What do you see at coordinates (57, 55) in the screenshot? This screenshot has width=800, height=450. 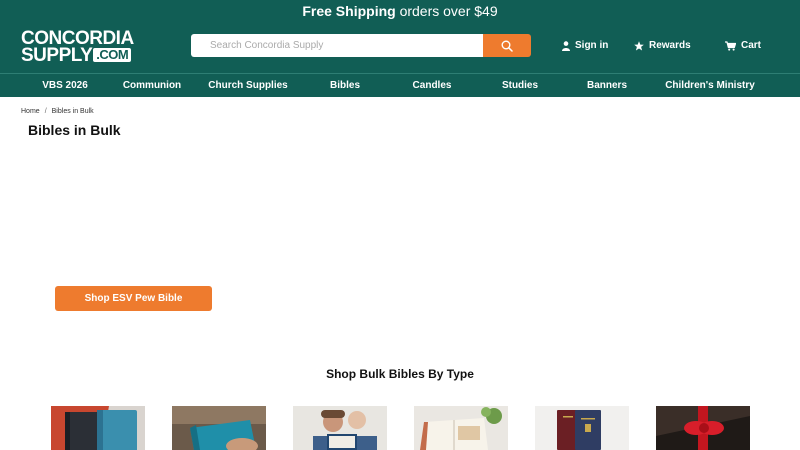 I see `logo-line2-text: SUPPLY` at bounding box center [57, 55].